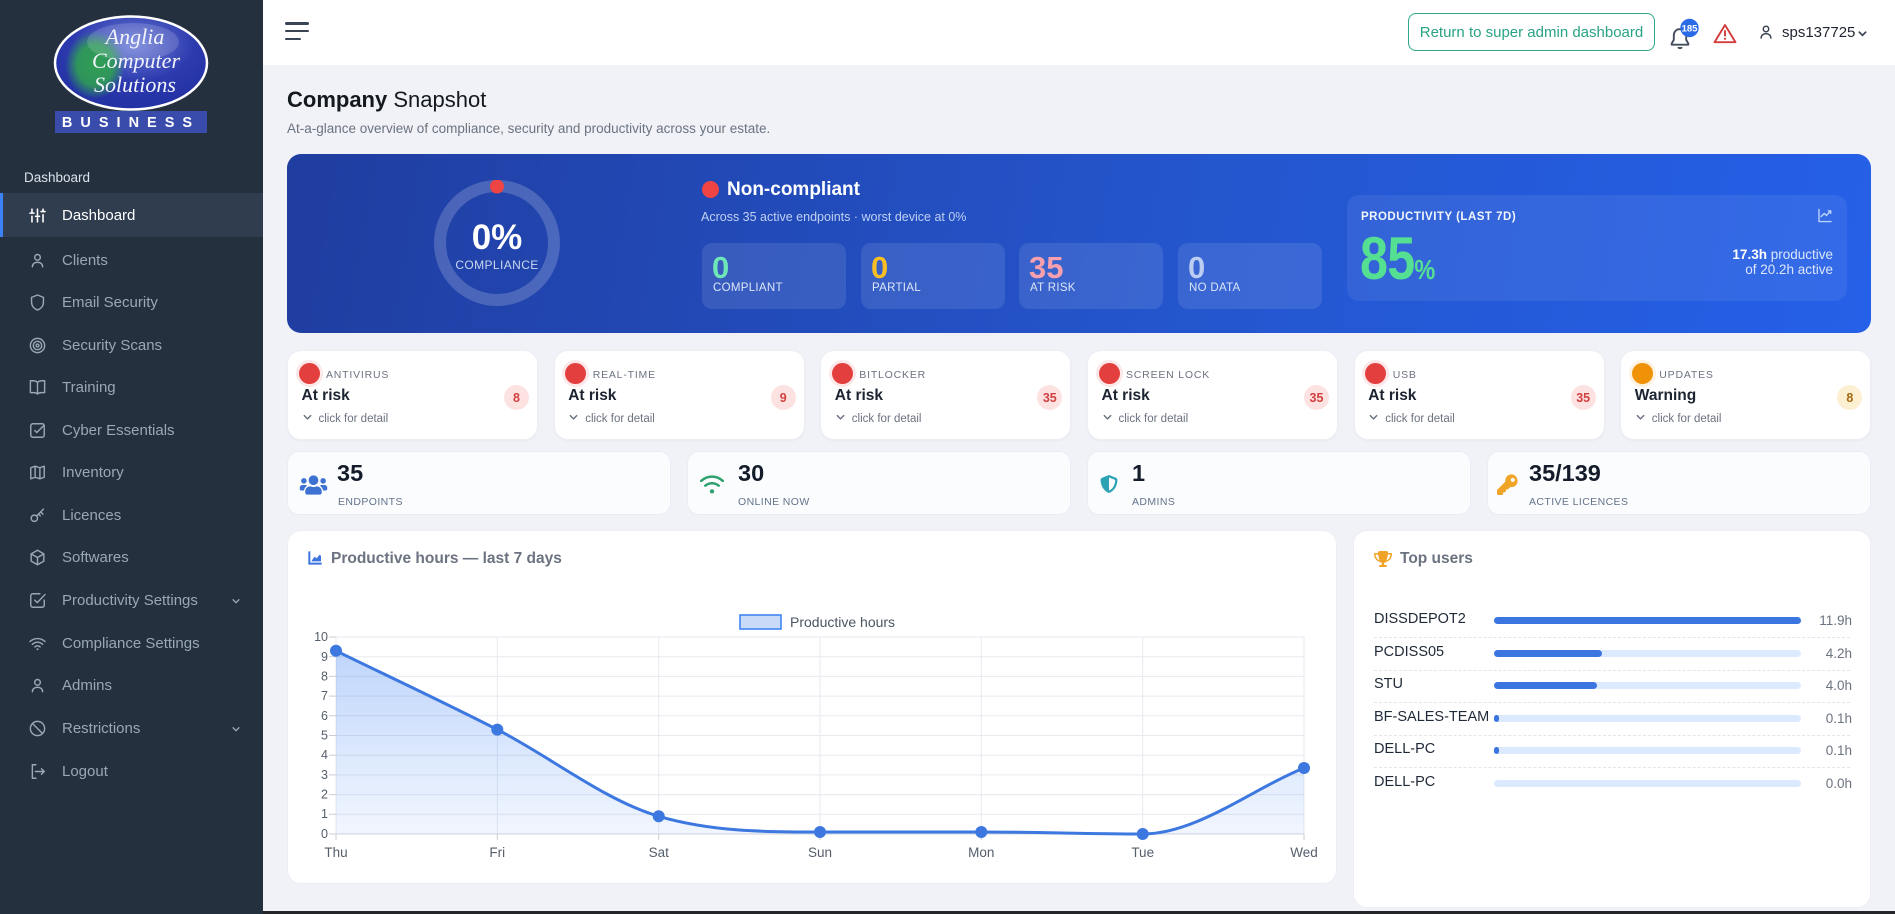  Describe the element at coordinates (324, 795) in the screenshot. I see `svg-text: 2` at that location.